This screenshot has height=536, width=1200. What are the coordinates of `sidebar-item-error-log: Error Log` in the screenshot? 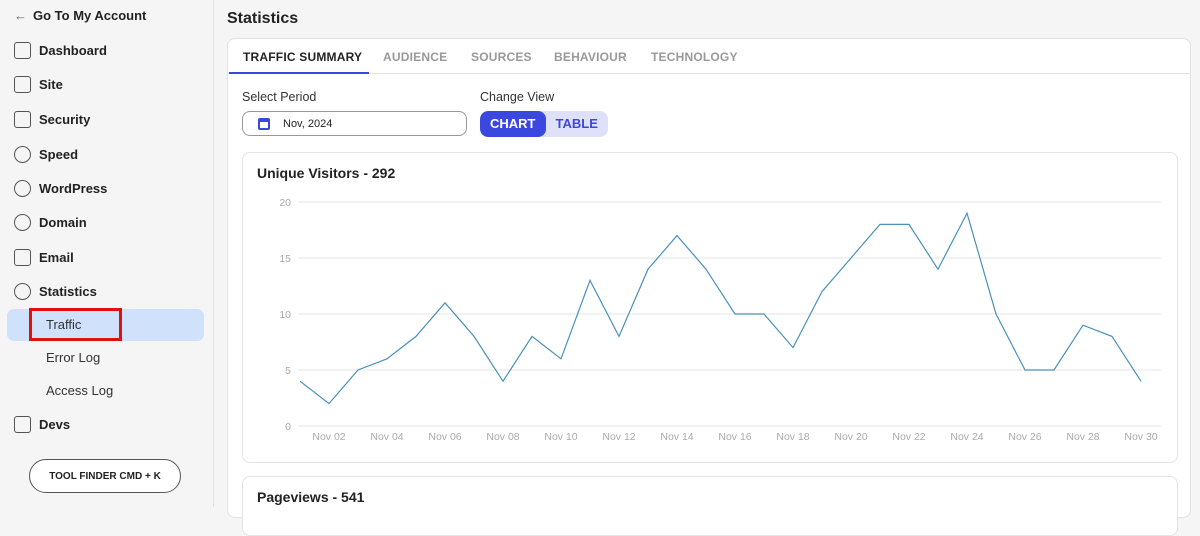 It's located at (73, 357).